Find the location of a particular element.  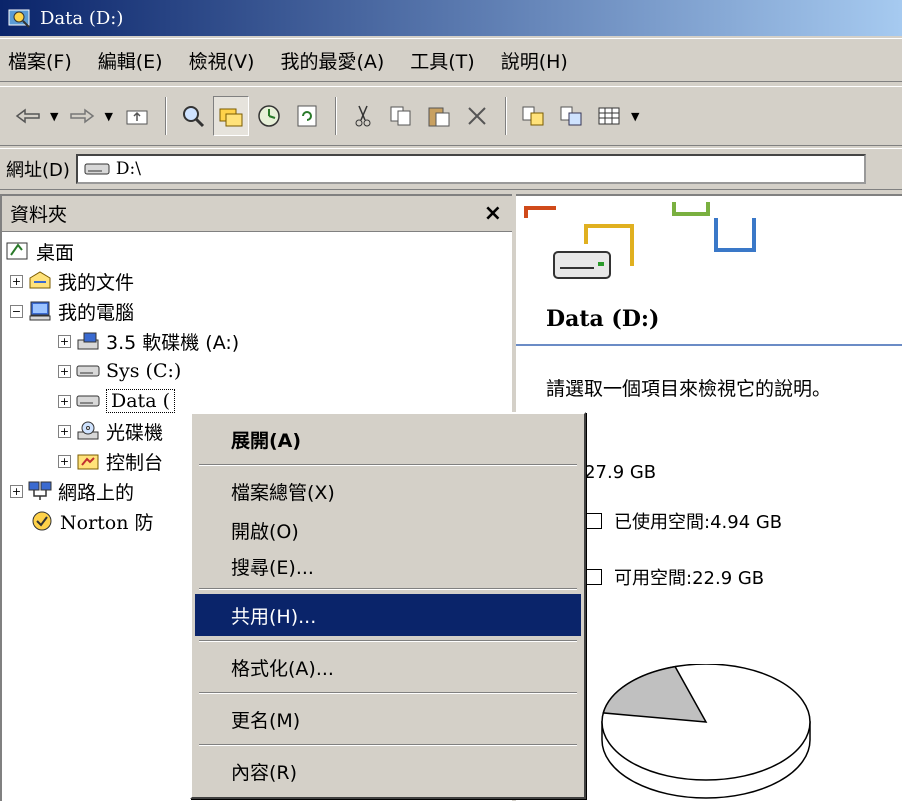

help-hint-text: 請選取一個項目來檢視它的說明。 is located at coordinates (689, 389).